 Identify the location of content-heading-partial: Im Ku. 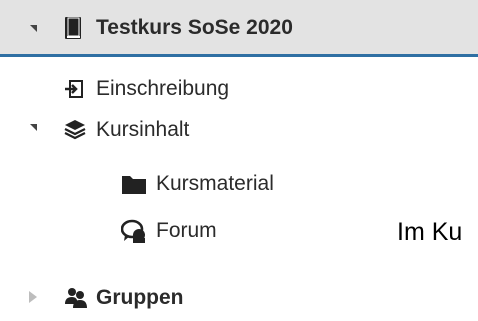
(430, 232).